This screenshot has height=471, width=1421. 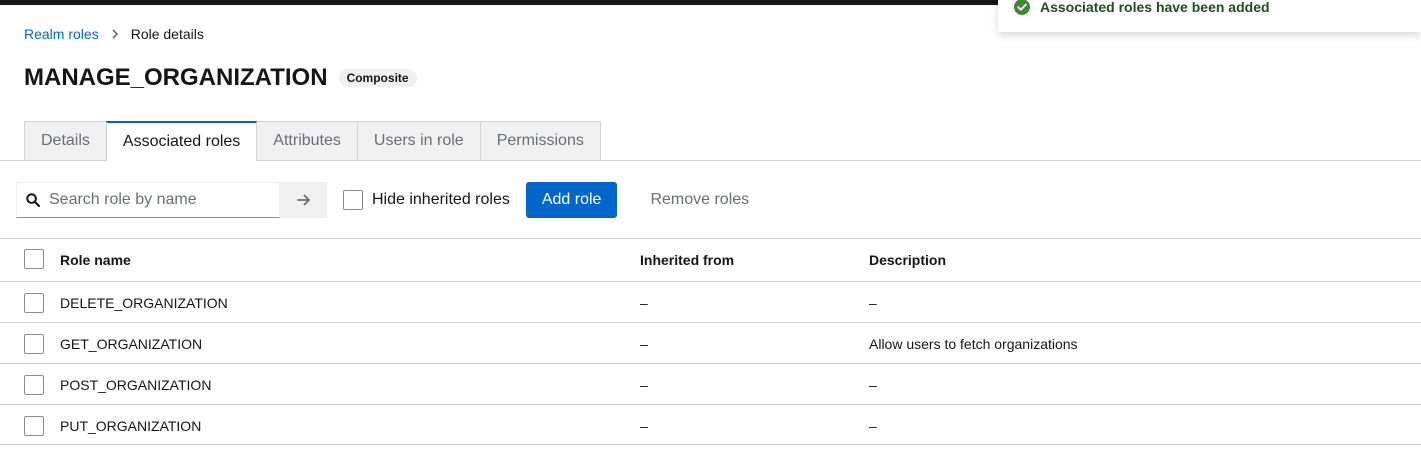 I want to click on role-name: PUT_ORGANIZATION, so click(x=131, y=426).